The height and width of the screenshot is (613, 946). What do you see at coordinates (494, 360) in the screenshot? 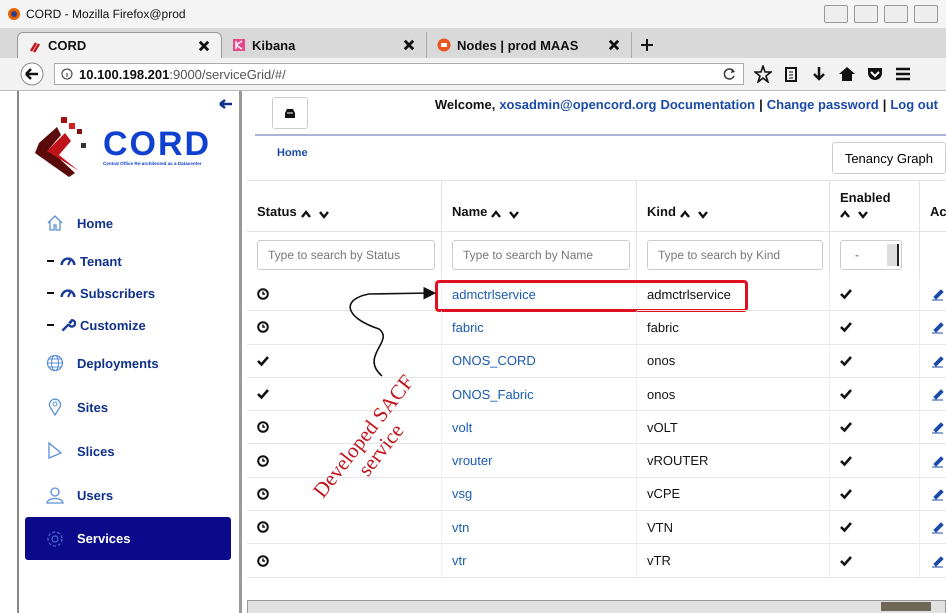
I see `service-name-link: ONOS_CORD` at bounding box center [494, 360].